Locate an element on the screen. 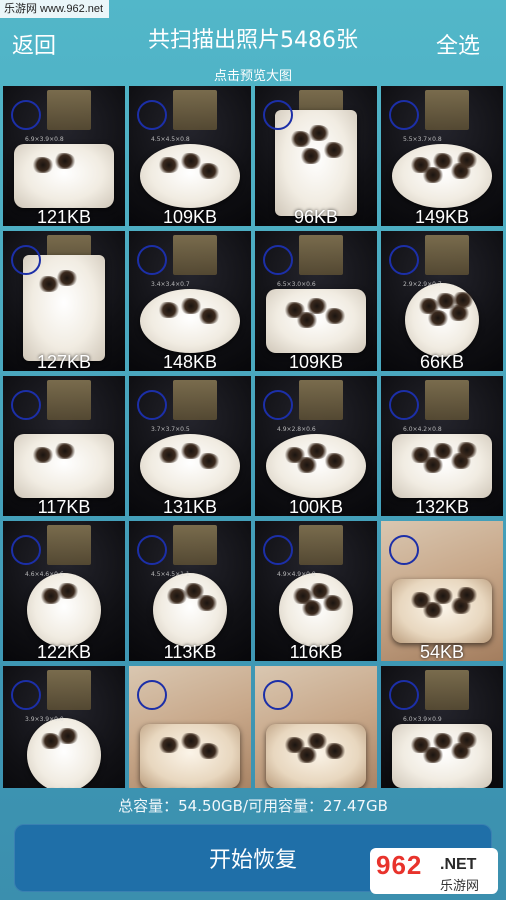 The width and height of the screenshot is (506, 900). site-logo-name: 乐游网 is located at coordinates (460, 886).